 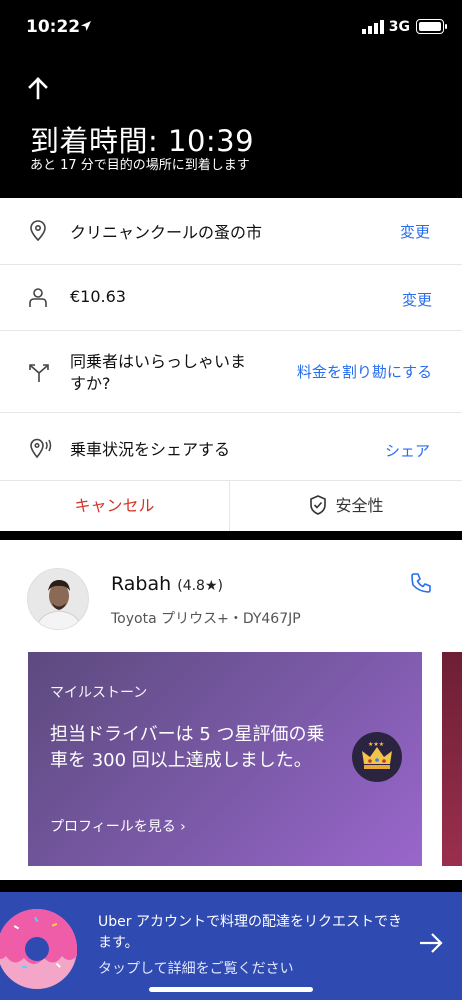 I want to click on arrow-up-icon, so click(x=38, y=88).